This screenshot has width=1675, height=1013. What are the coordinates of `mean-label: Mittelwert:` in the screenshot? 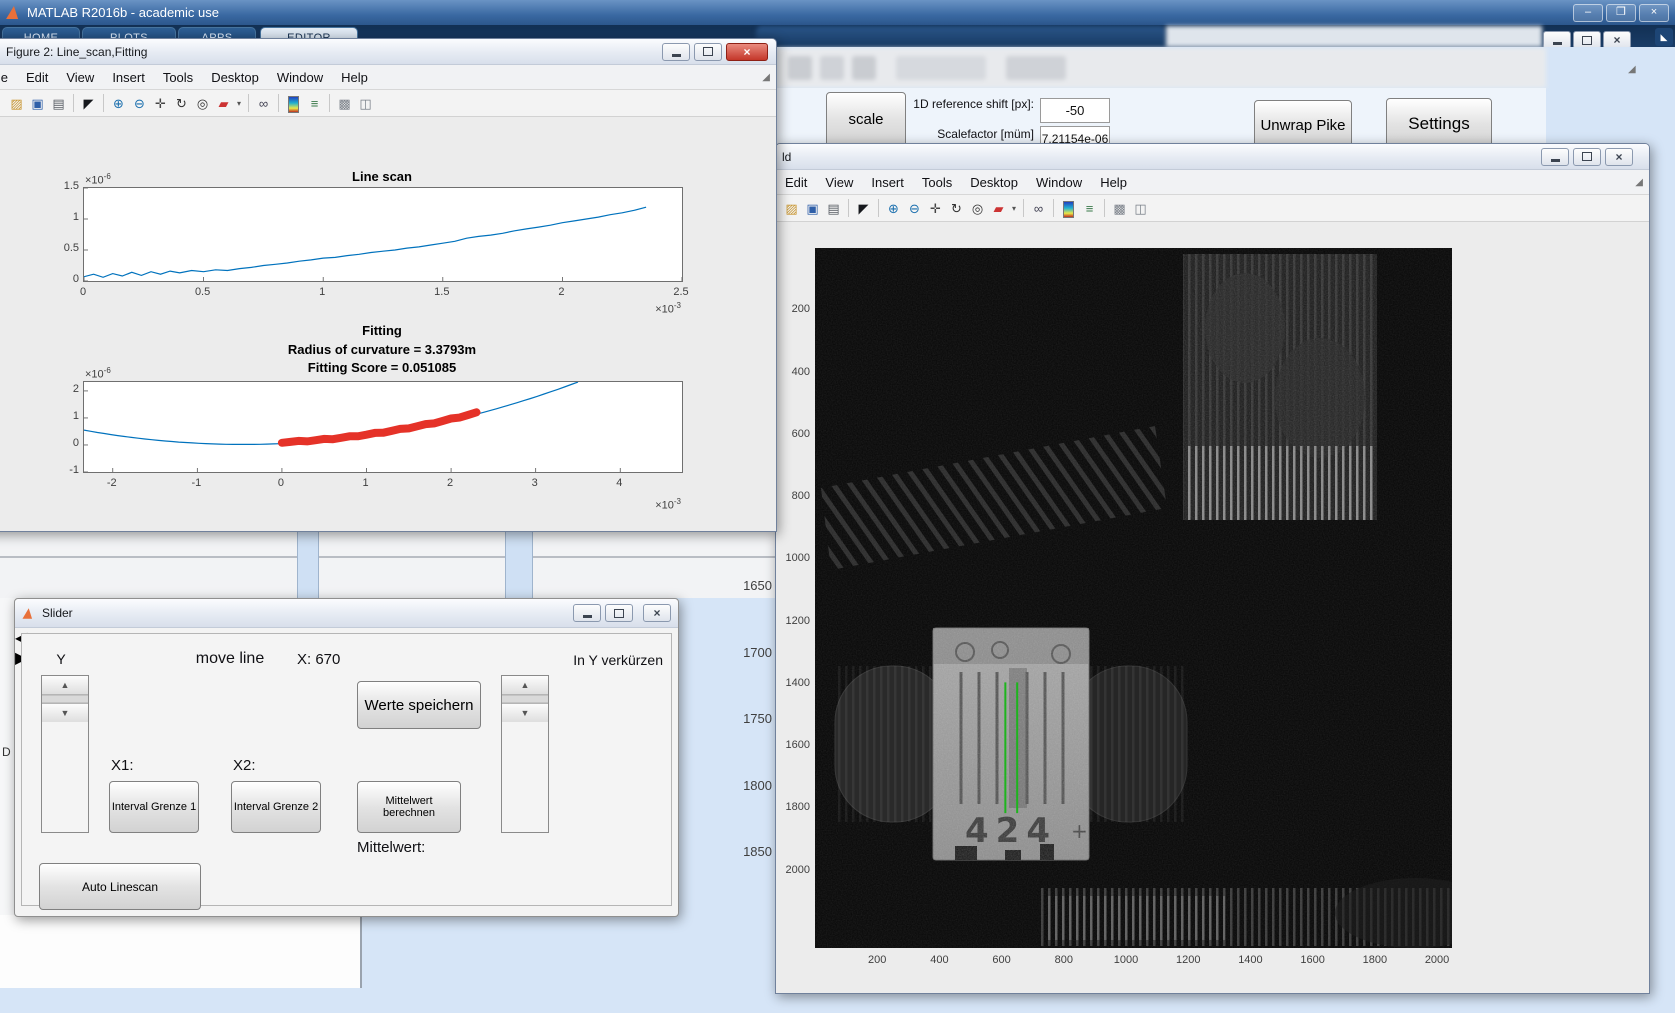 It's located at (391, 847).